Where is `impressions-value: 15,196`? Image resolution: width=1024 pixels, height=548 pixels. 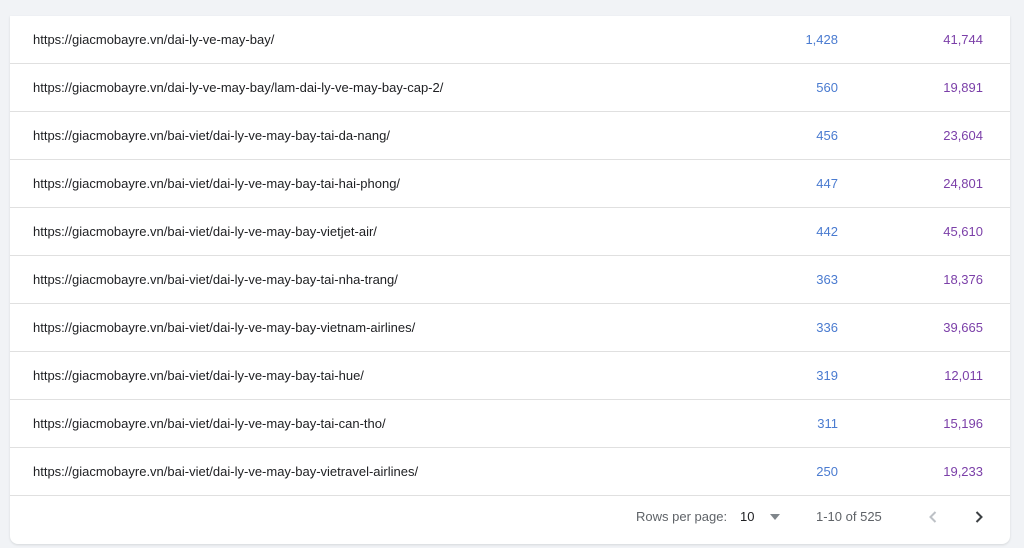
impressions-value: 15,196 is located at coordinates (963, 423).